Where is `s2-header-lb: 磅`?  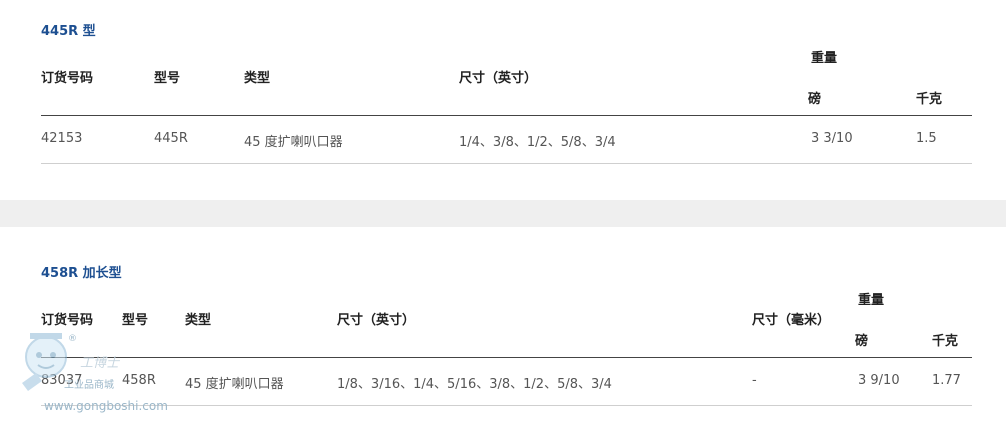 s2-header-lb: 磅 is located at coordinates (862, 341).